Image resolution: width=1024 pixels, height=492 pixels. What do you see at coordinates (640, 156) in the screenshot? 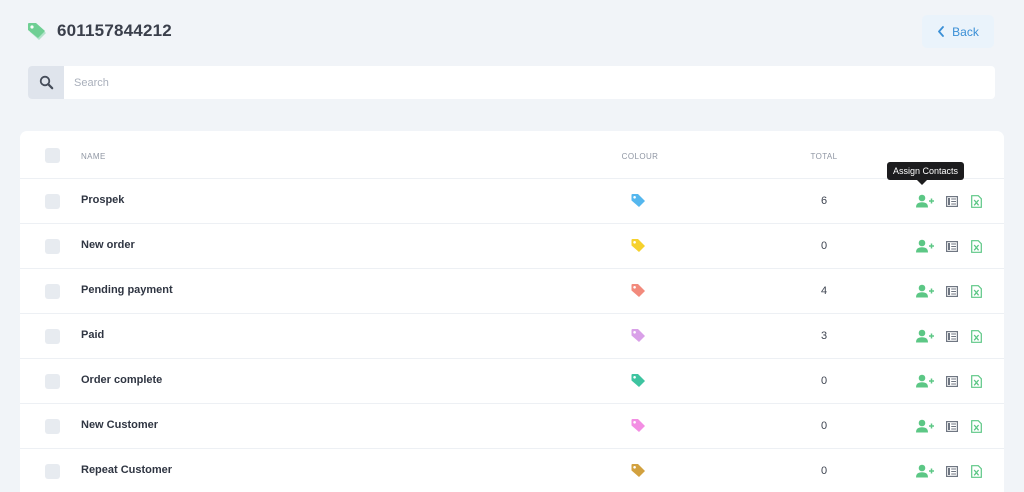
I see `column-header-colour: COLOUR` at bounding box center [640, 156].